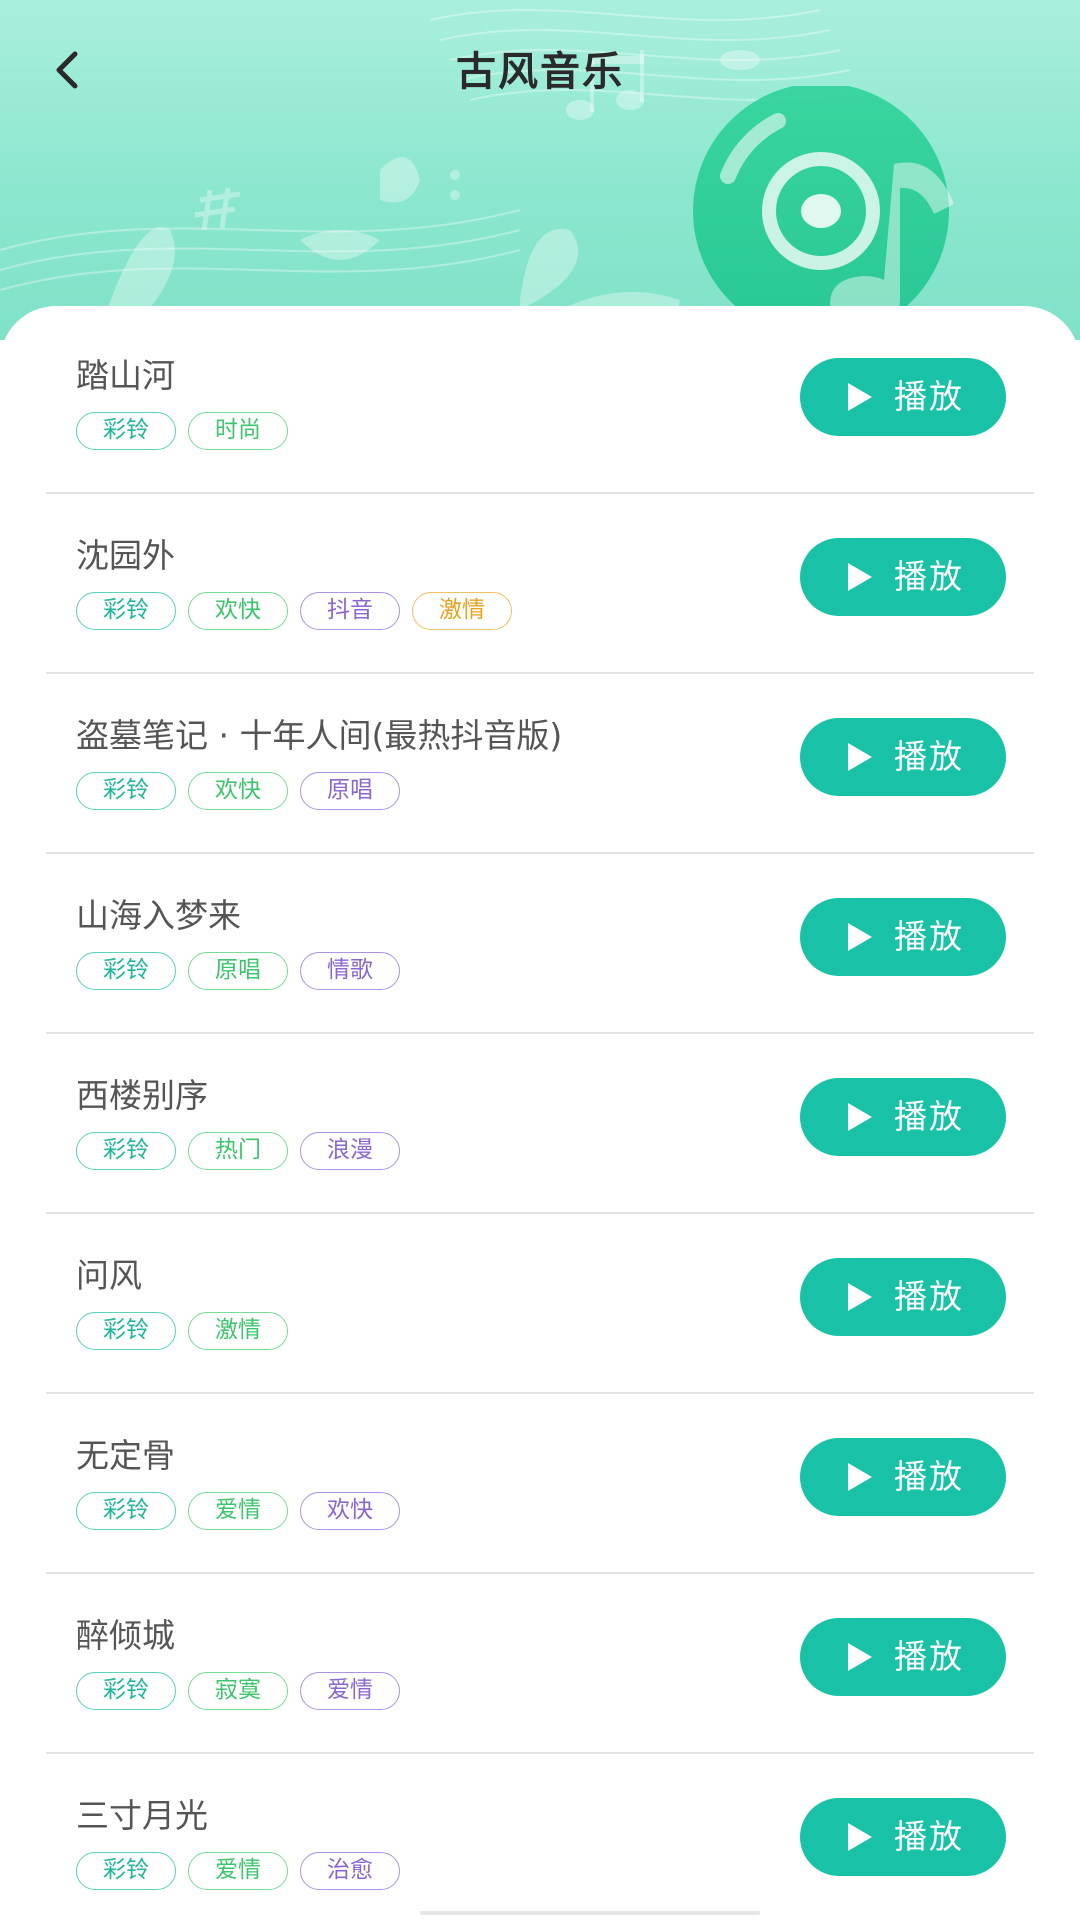 Image resolution: width=1080 pixels, height=1920 pixels. What do you see at coordinates (125, 1455) in the screenshot?
I see `song-title: 无定骨` at bounding box center [125, 1455].